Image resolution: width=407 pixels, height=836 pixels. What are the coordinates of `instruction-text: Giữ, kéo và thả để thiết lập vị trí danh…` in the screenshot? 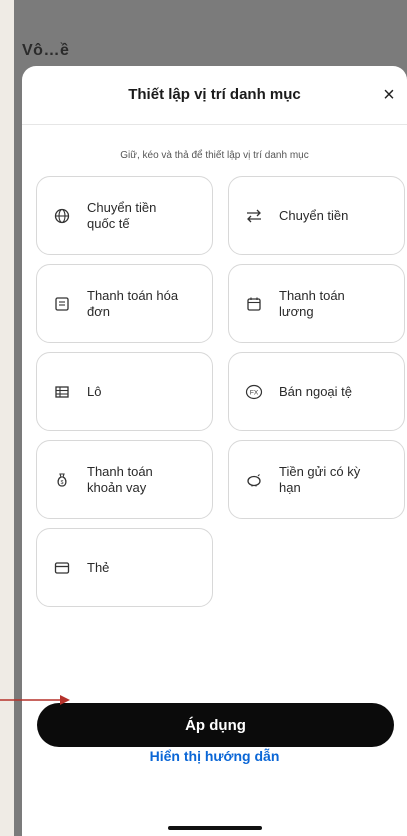 It's located at (214, 155).